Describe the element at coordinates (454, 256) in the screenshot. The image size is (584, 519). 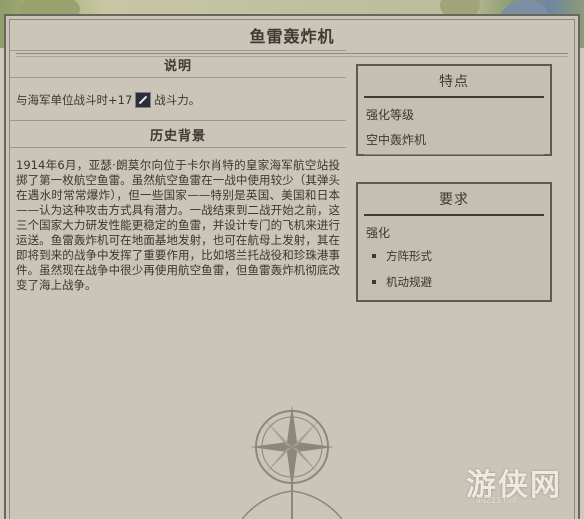
I see `requirement-item: 方阵形式` at that location.